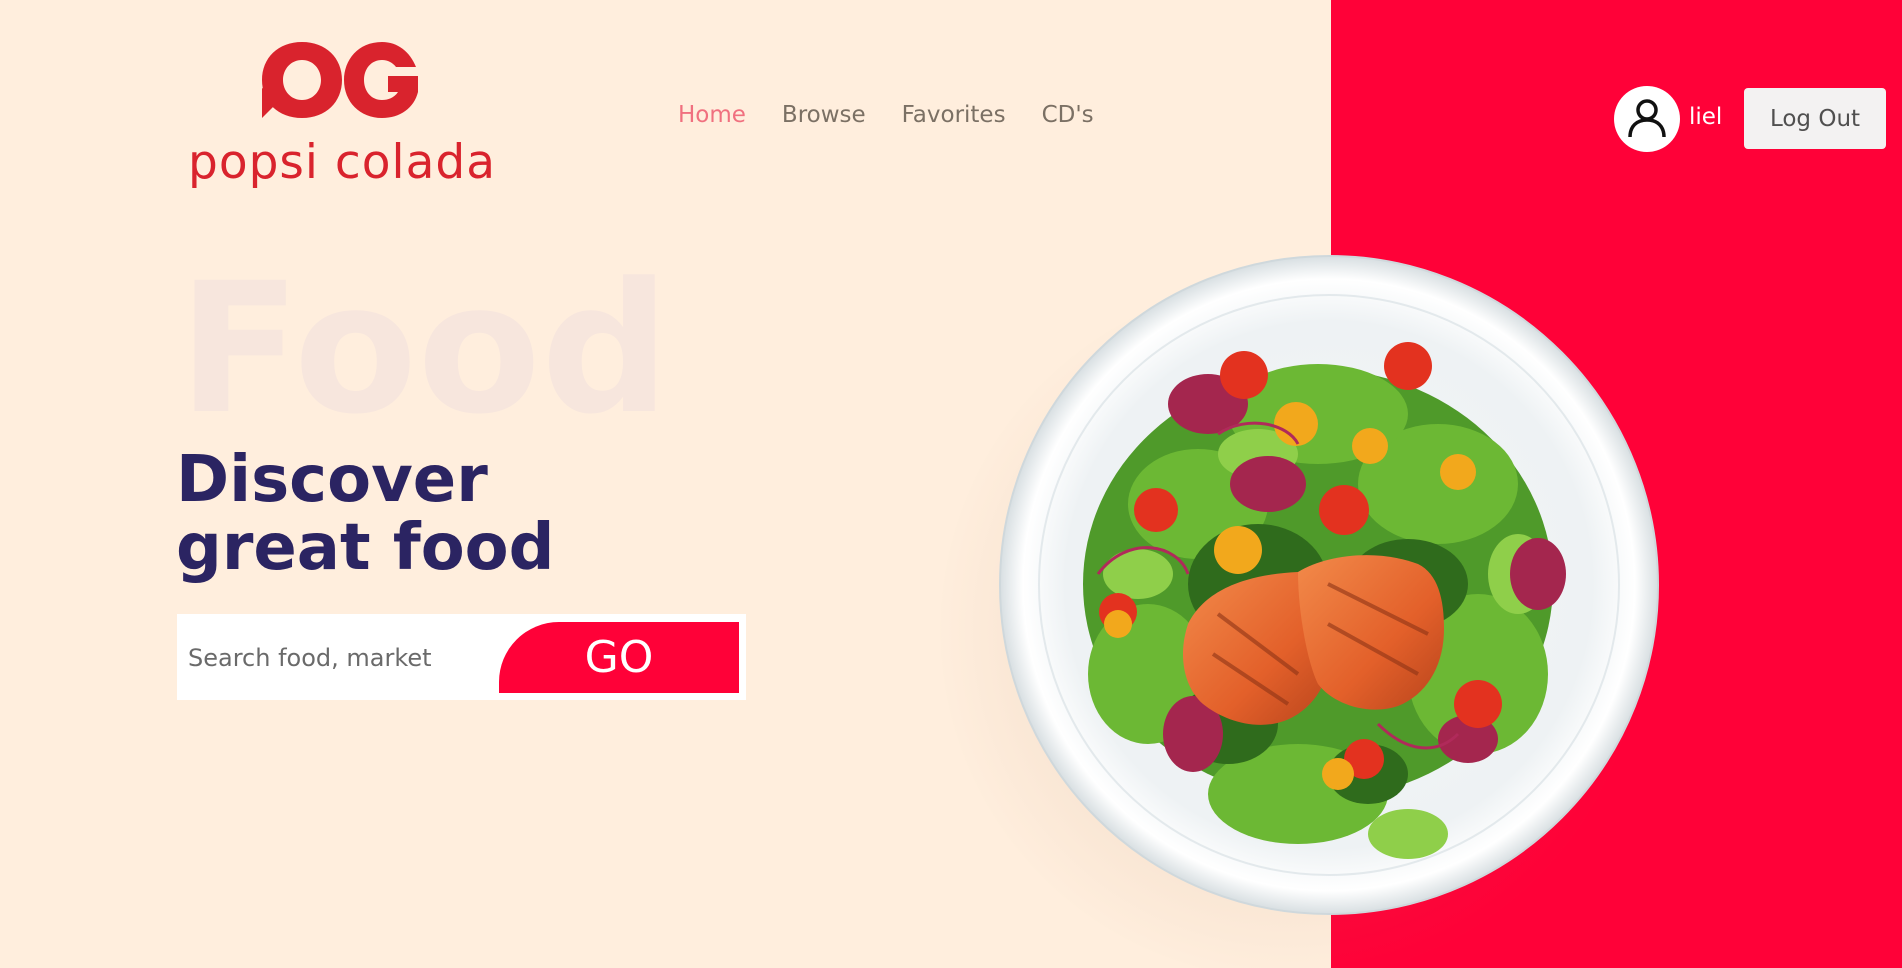 The width and height of the screenshot is (1902, 968). What do you see at coordinates (1815, 118) in the screenshot?
I see `logout-button: Log Out` at bounding box center [1815, 118].